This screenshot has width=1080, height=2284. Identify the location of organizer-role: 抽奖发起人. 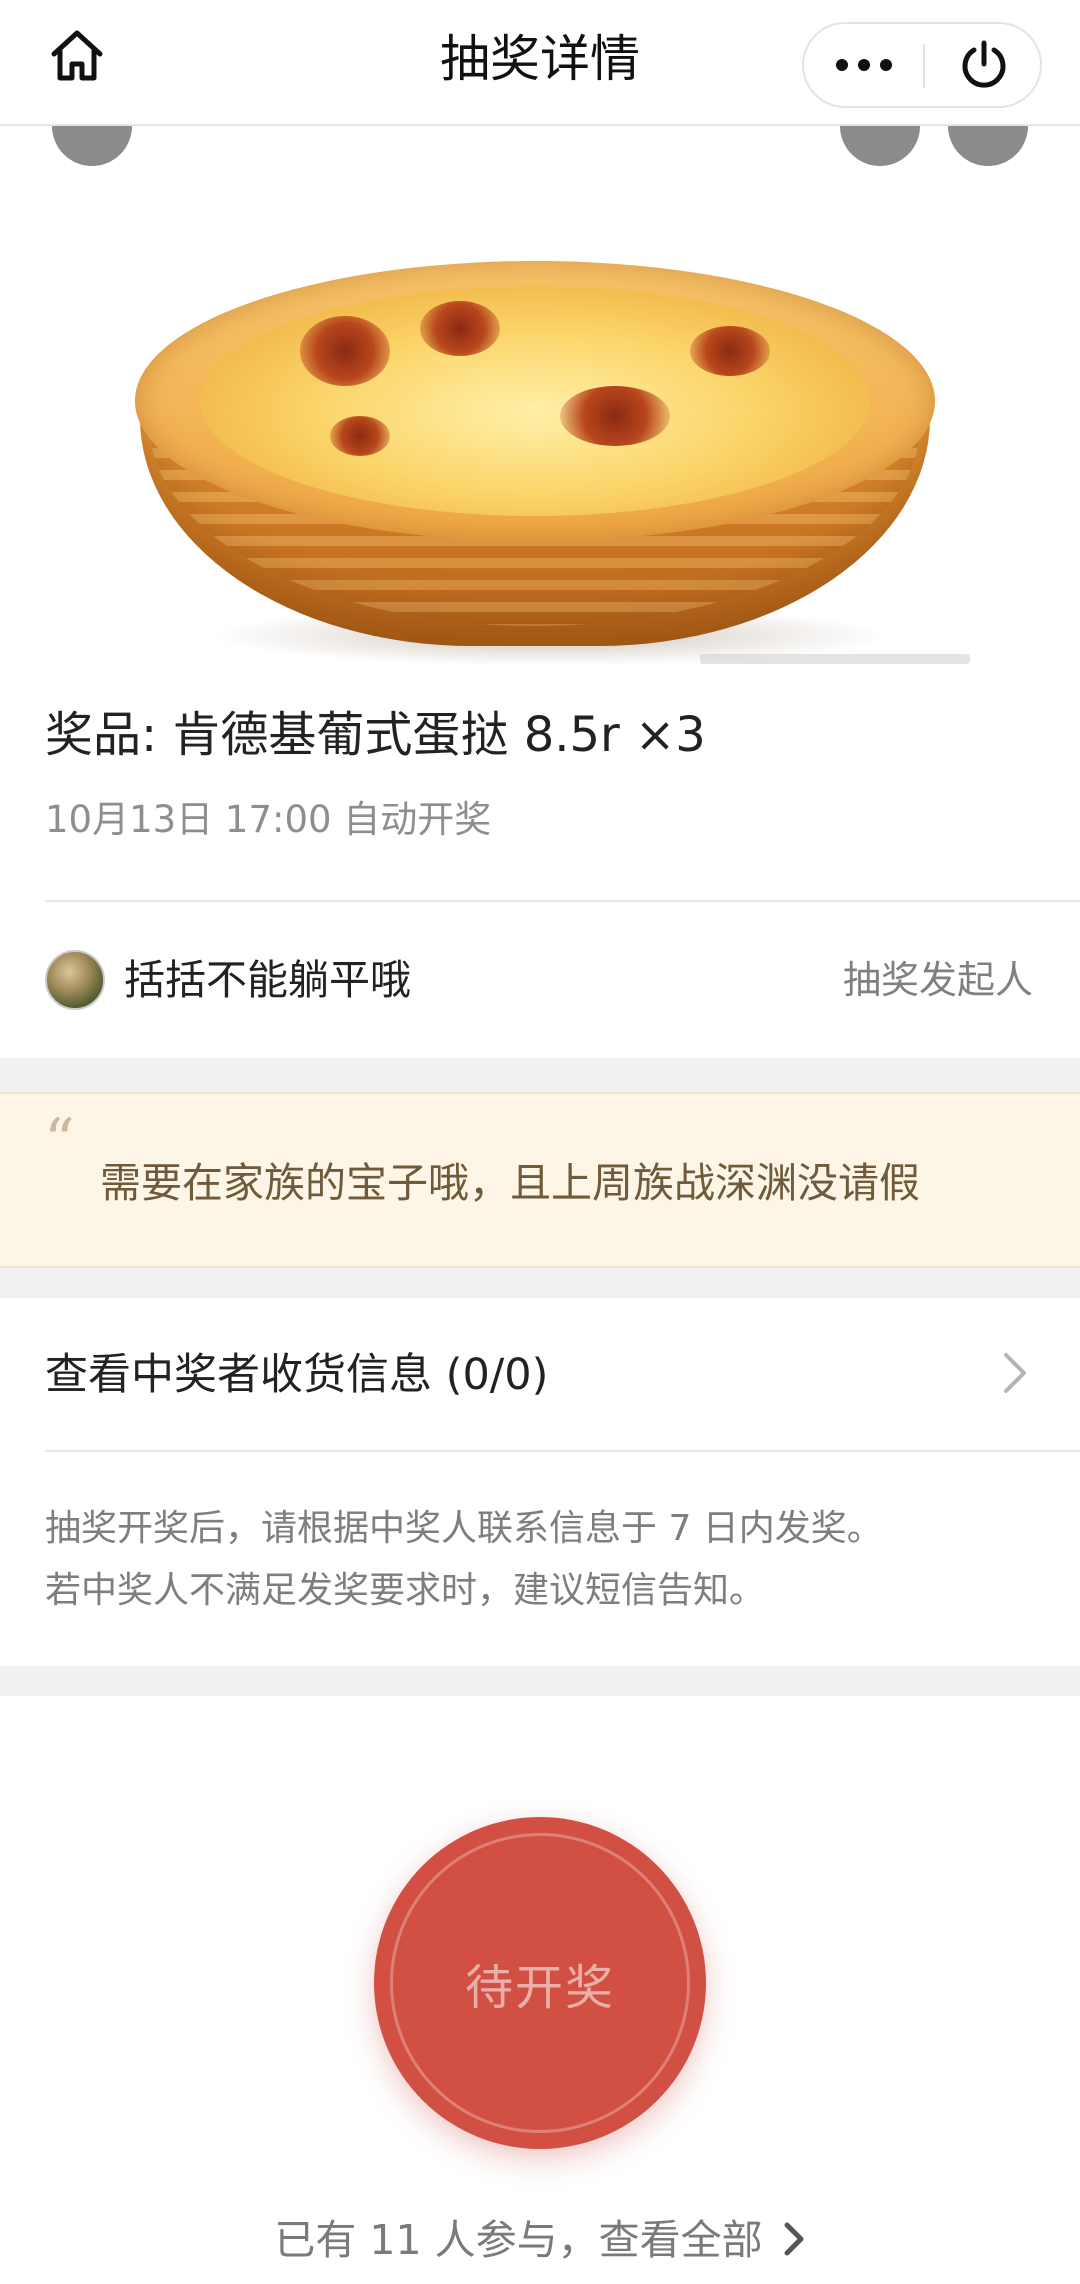
(937, 980).